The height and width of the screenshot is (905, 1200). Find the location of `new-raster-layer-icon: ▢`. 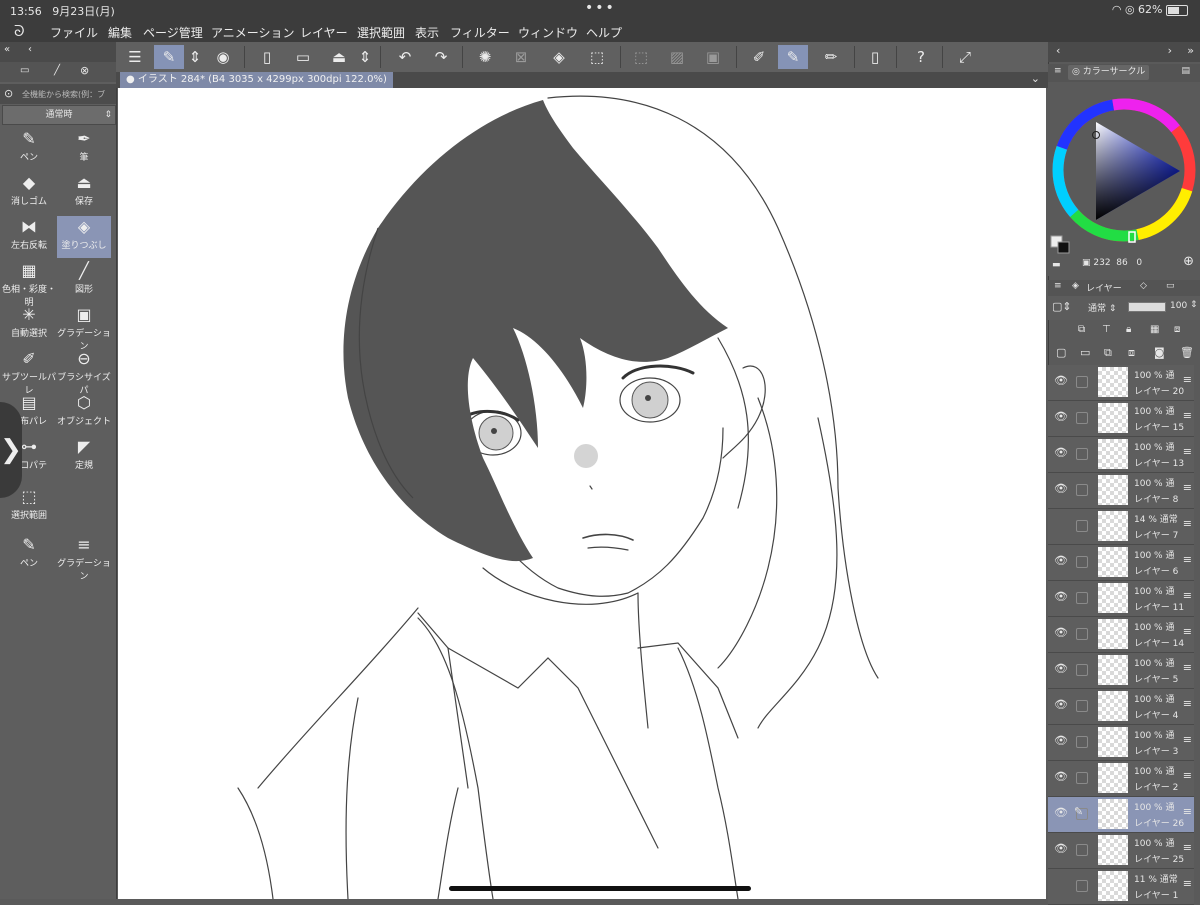

new-raster-layer-icon: ▢ is located at coordinates (1061, 352).